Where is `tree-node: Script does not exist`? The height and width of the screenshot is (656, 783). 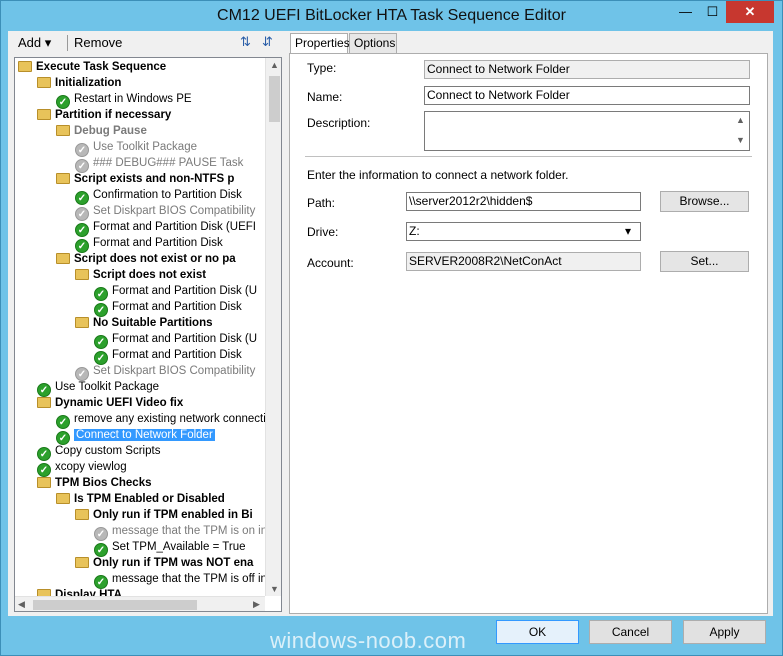 tree-node: Script does not exist is located at coordinates (140, 275).